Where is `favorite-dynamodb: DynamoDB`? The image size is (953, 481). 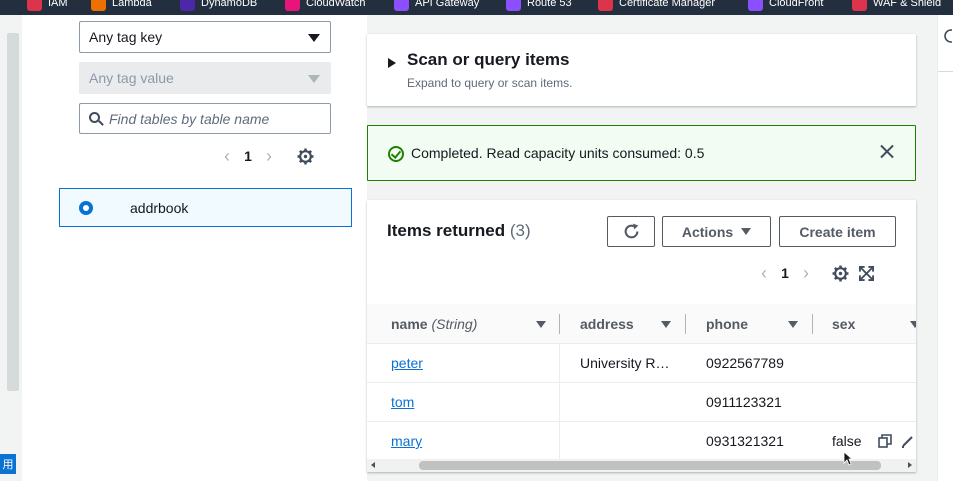
favorite-dynamodb: DynamoDB is located at coordinates (218, 5).